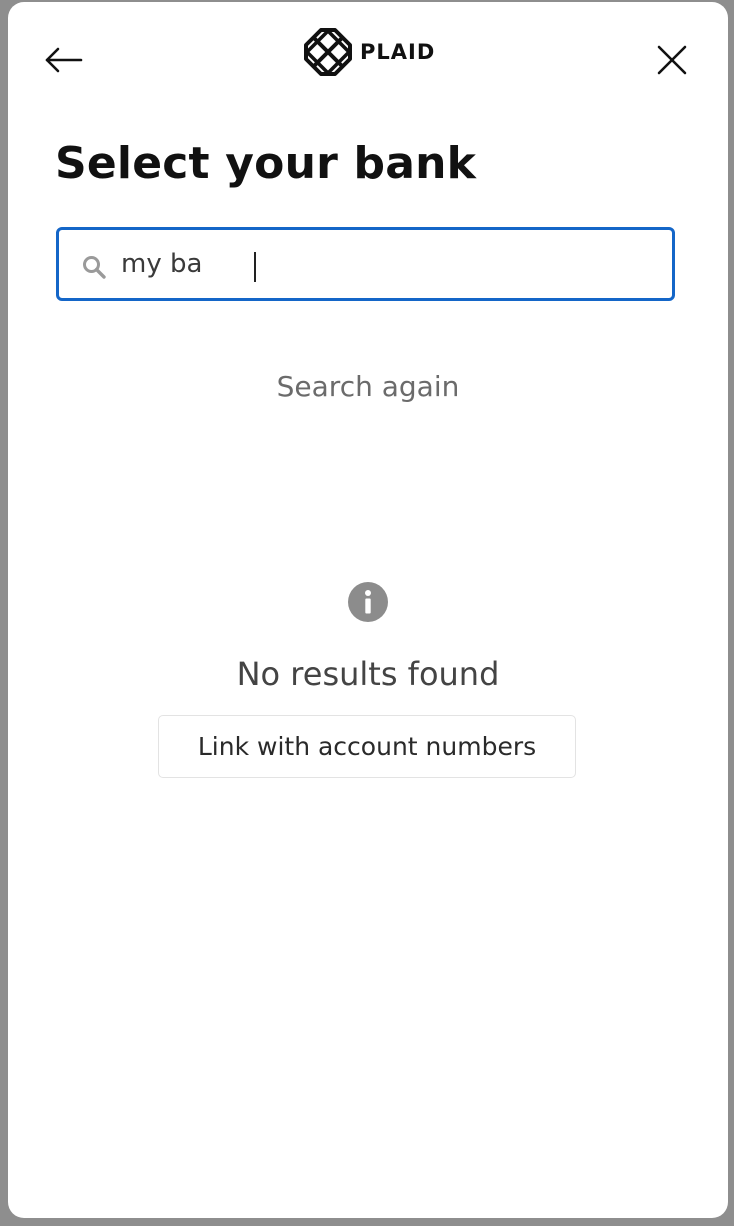 Image resolution: width=734 pixels, height=1226 pixels. What do you see at coordinates (368, 386) in the screenshot?
I see `search-again-link: Search again` at bounding box center [368, 386].